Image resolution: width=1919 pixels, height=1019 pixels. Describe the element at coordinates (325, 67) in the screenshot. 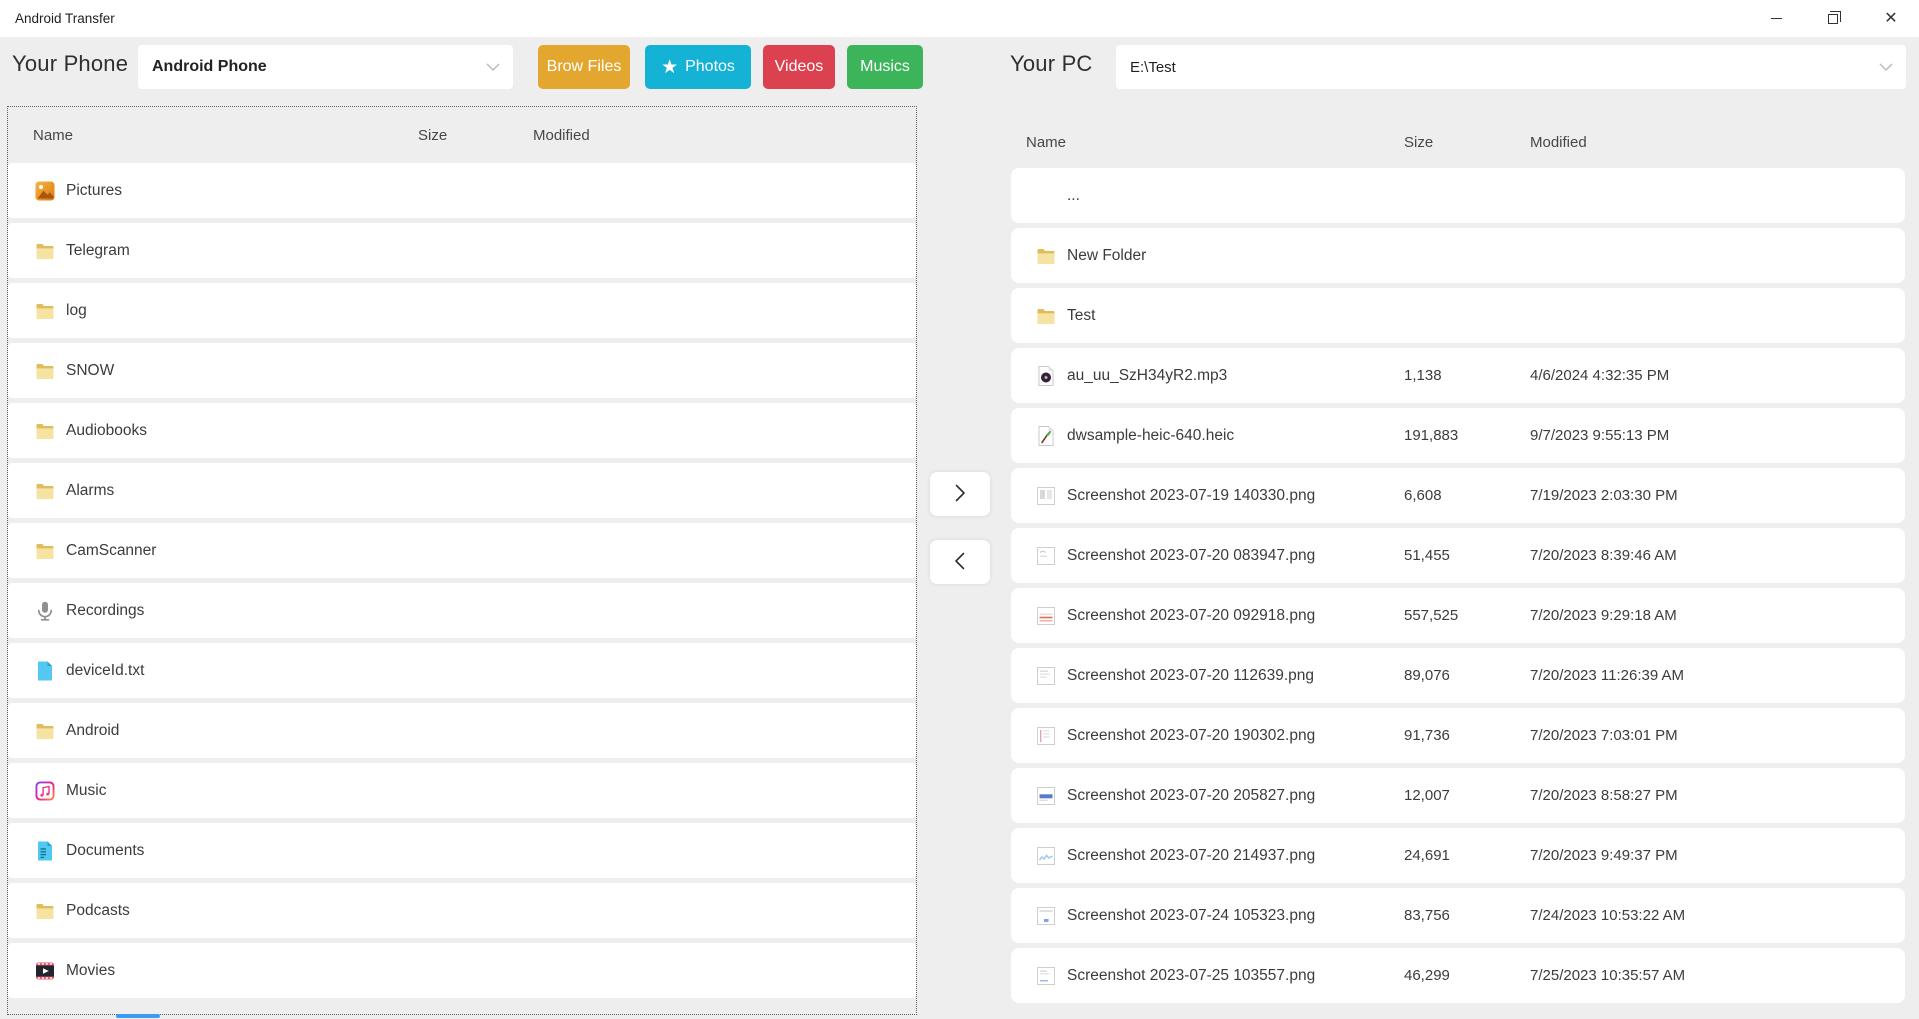

I see `phone-device-select: Android Phone` at that location.